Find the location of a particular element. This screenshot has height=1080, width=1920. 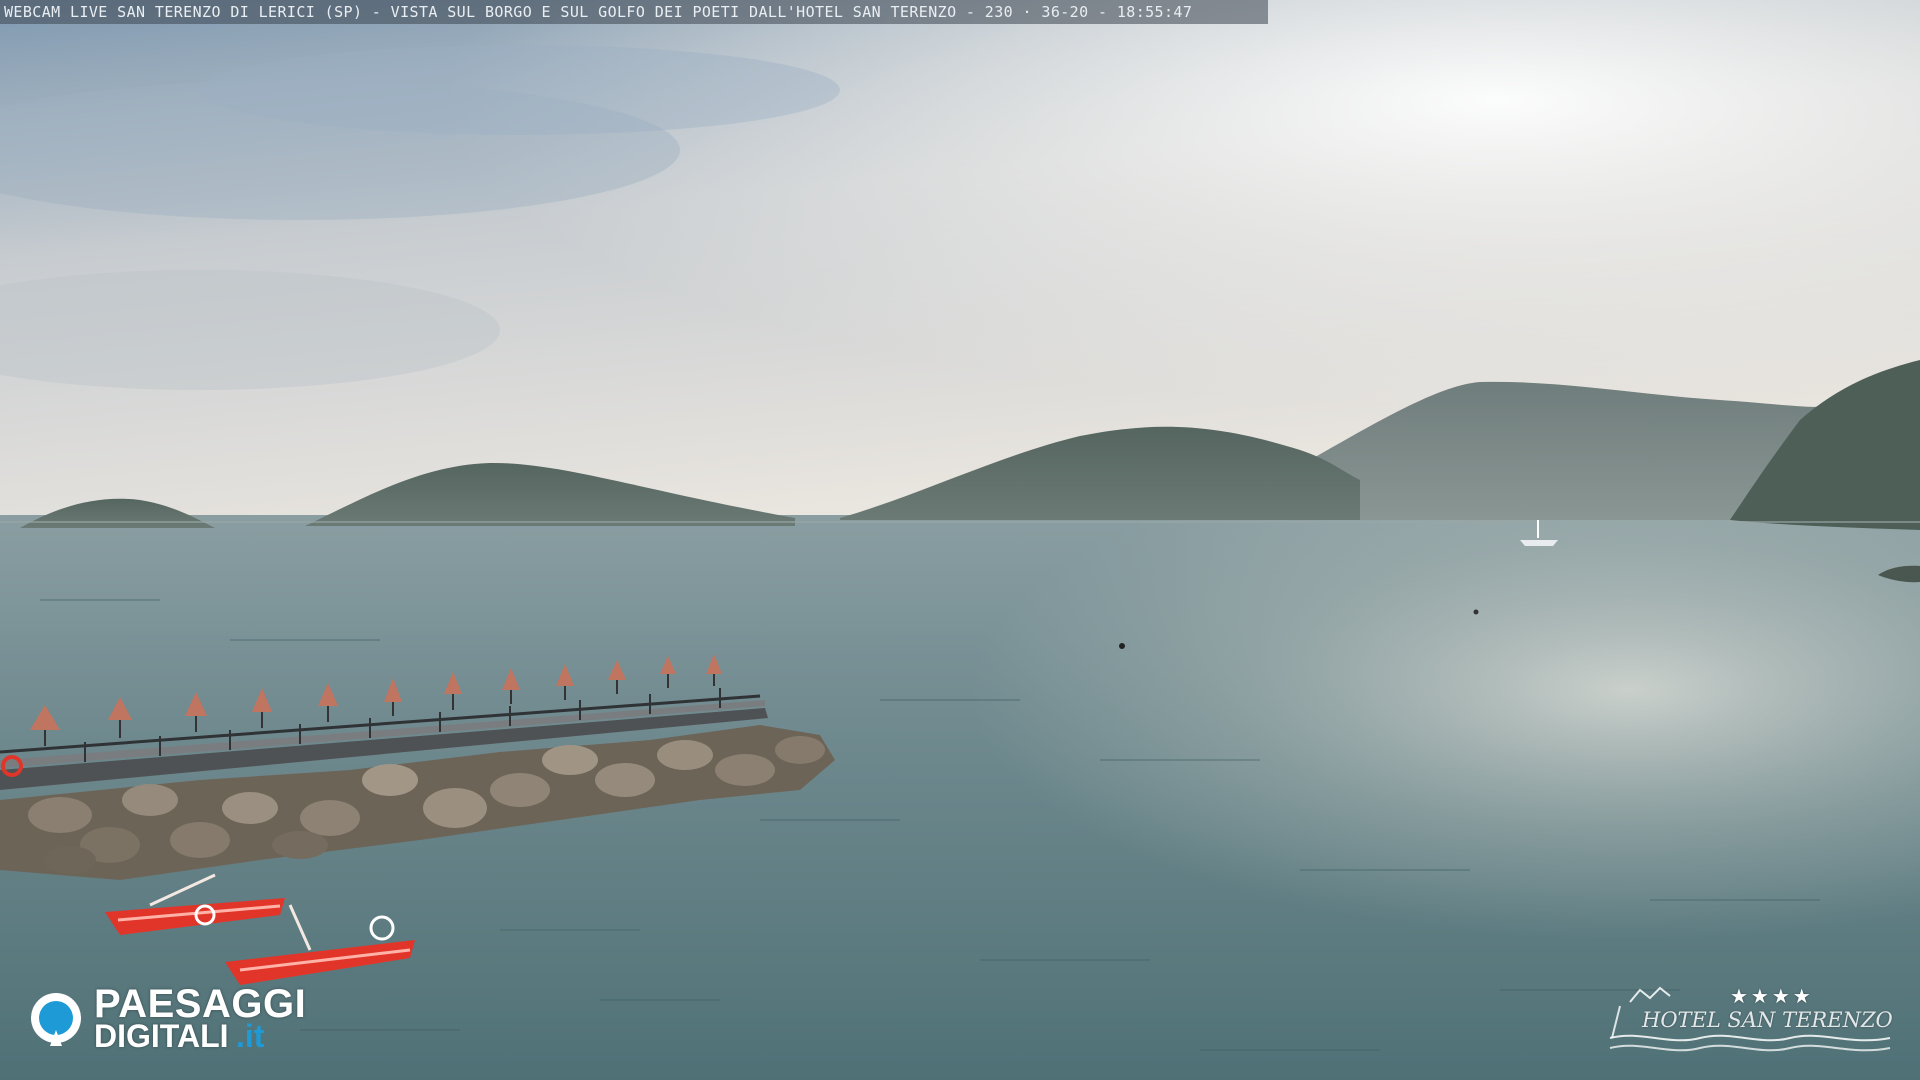

cloud is located at coordinates (520, 90).